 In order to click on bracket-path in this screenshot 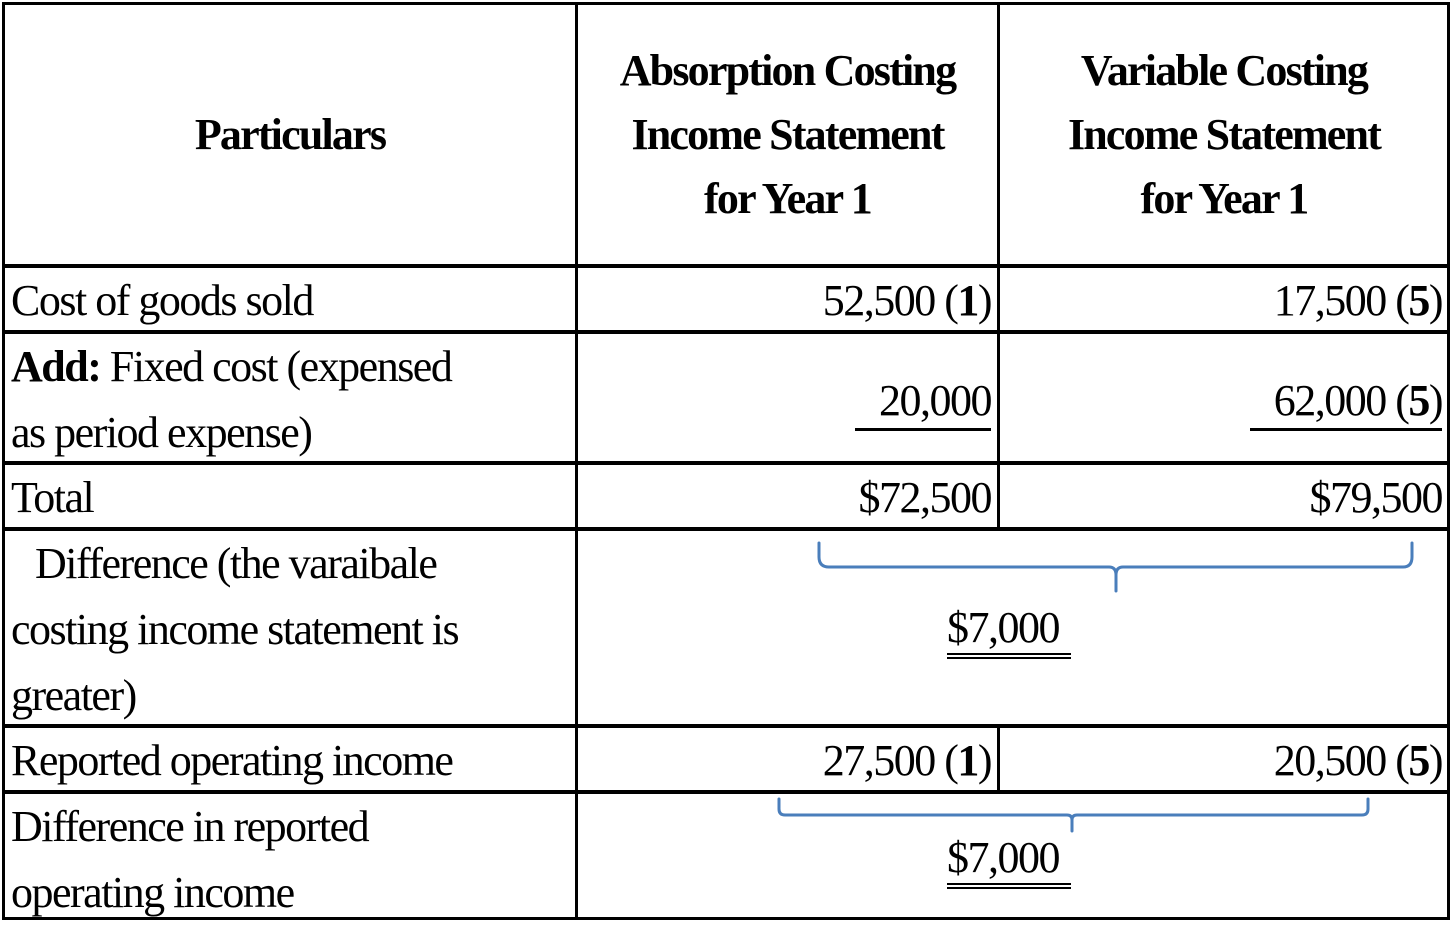, I will do `click(1115, 567)`.